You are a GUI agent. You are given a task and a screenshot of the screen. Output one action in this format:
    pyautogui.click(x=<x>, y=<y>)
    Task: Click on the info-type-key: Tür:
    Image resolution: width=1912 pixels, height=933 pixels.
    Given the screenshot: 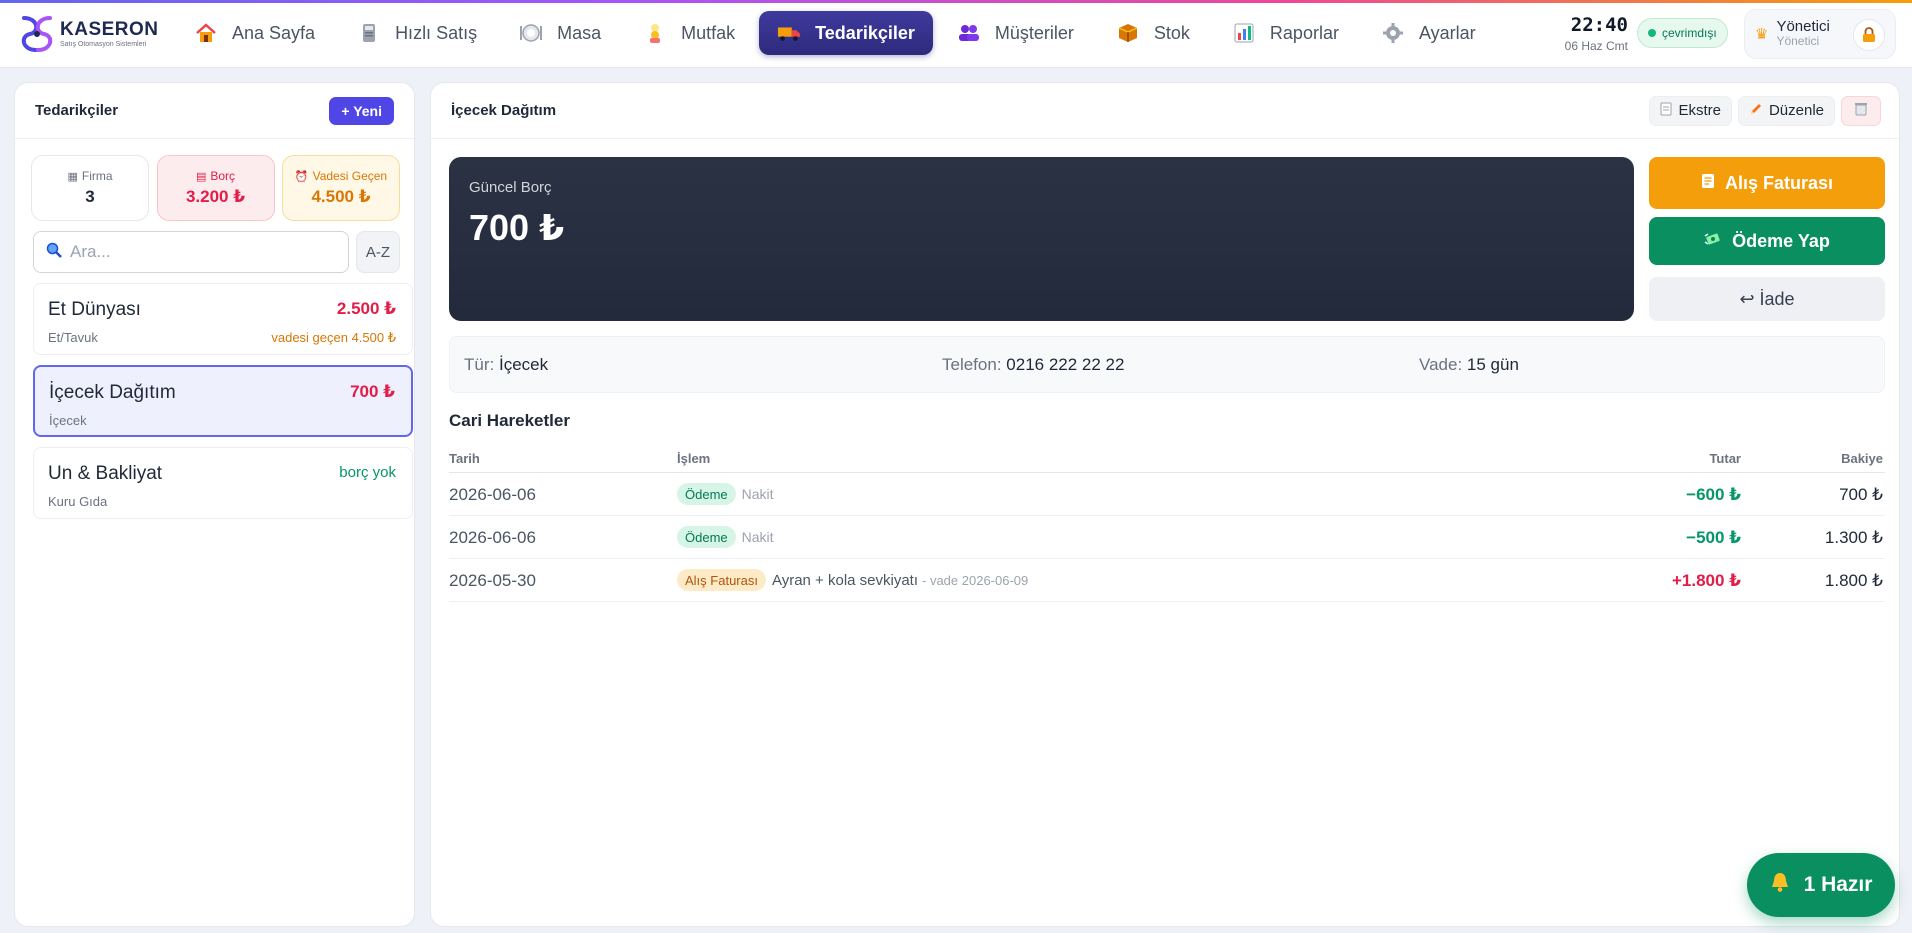 What is the action you would take?
    pyautogui.click(x=479, y=364)
    